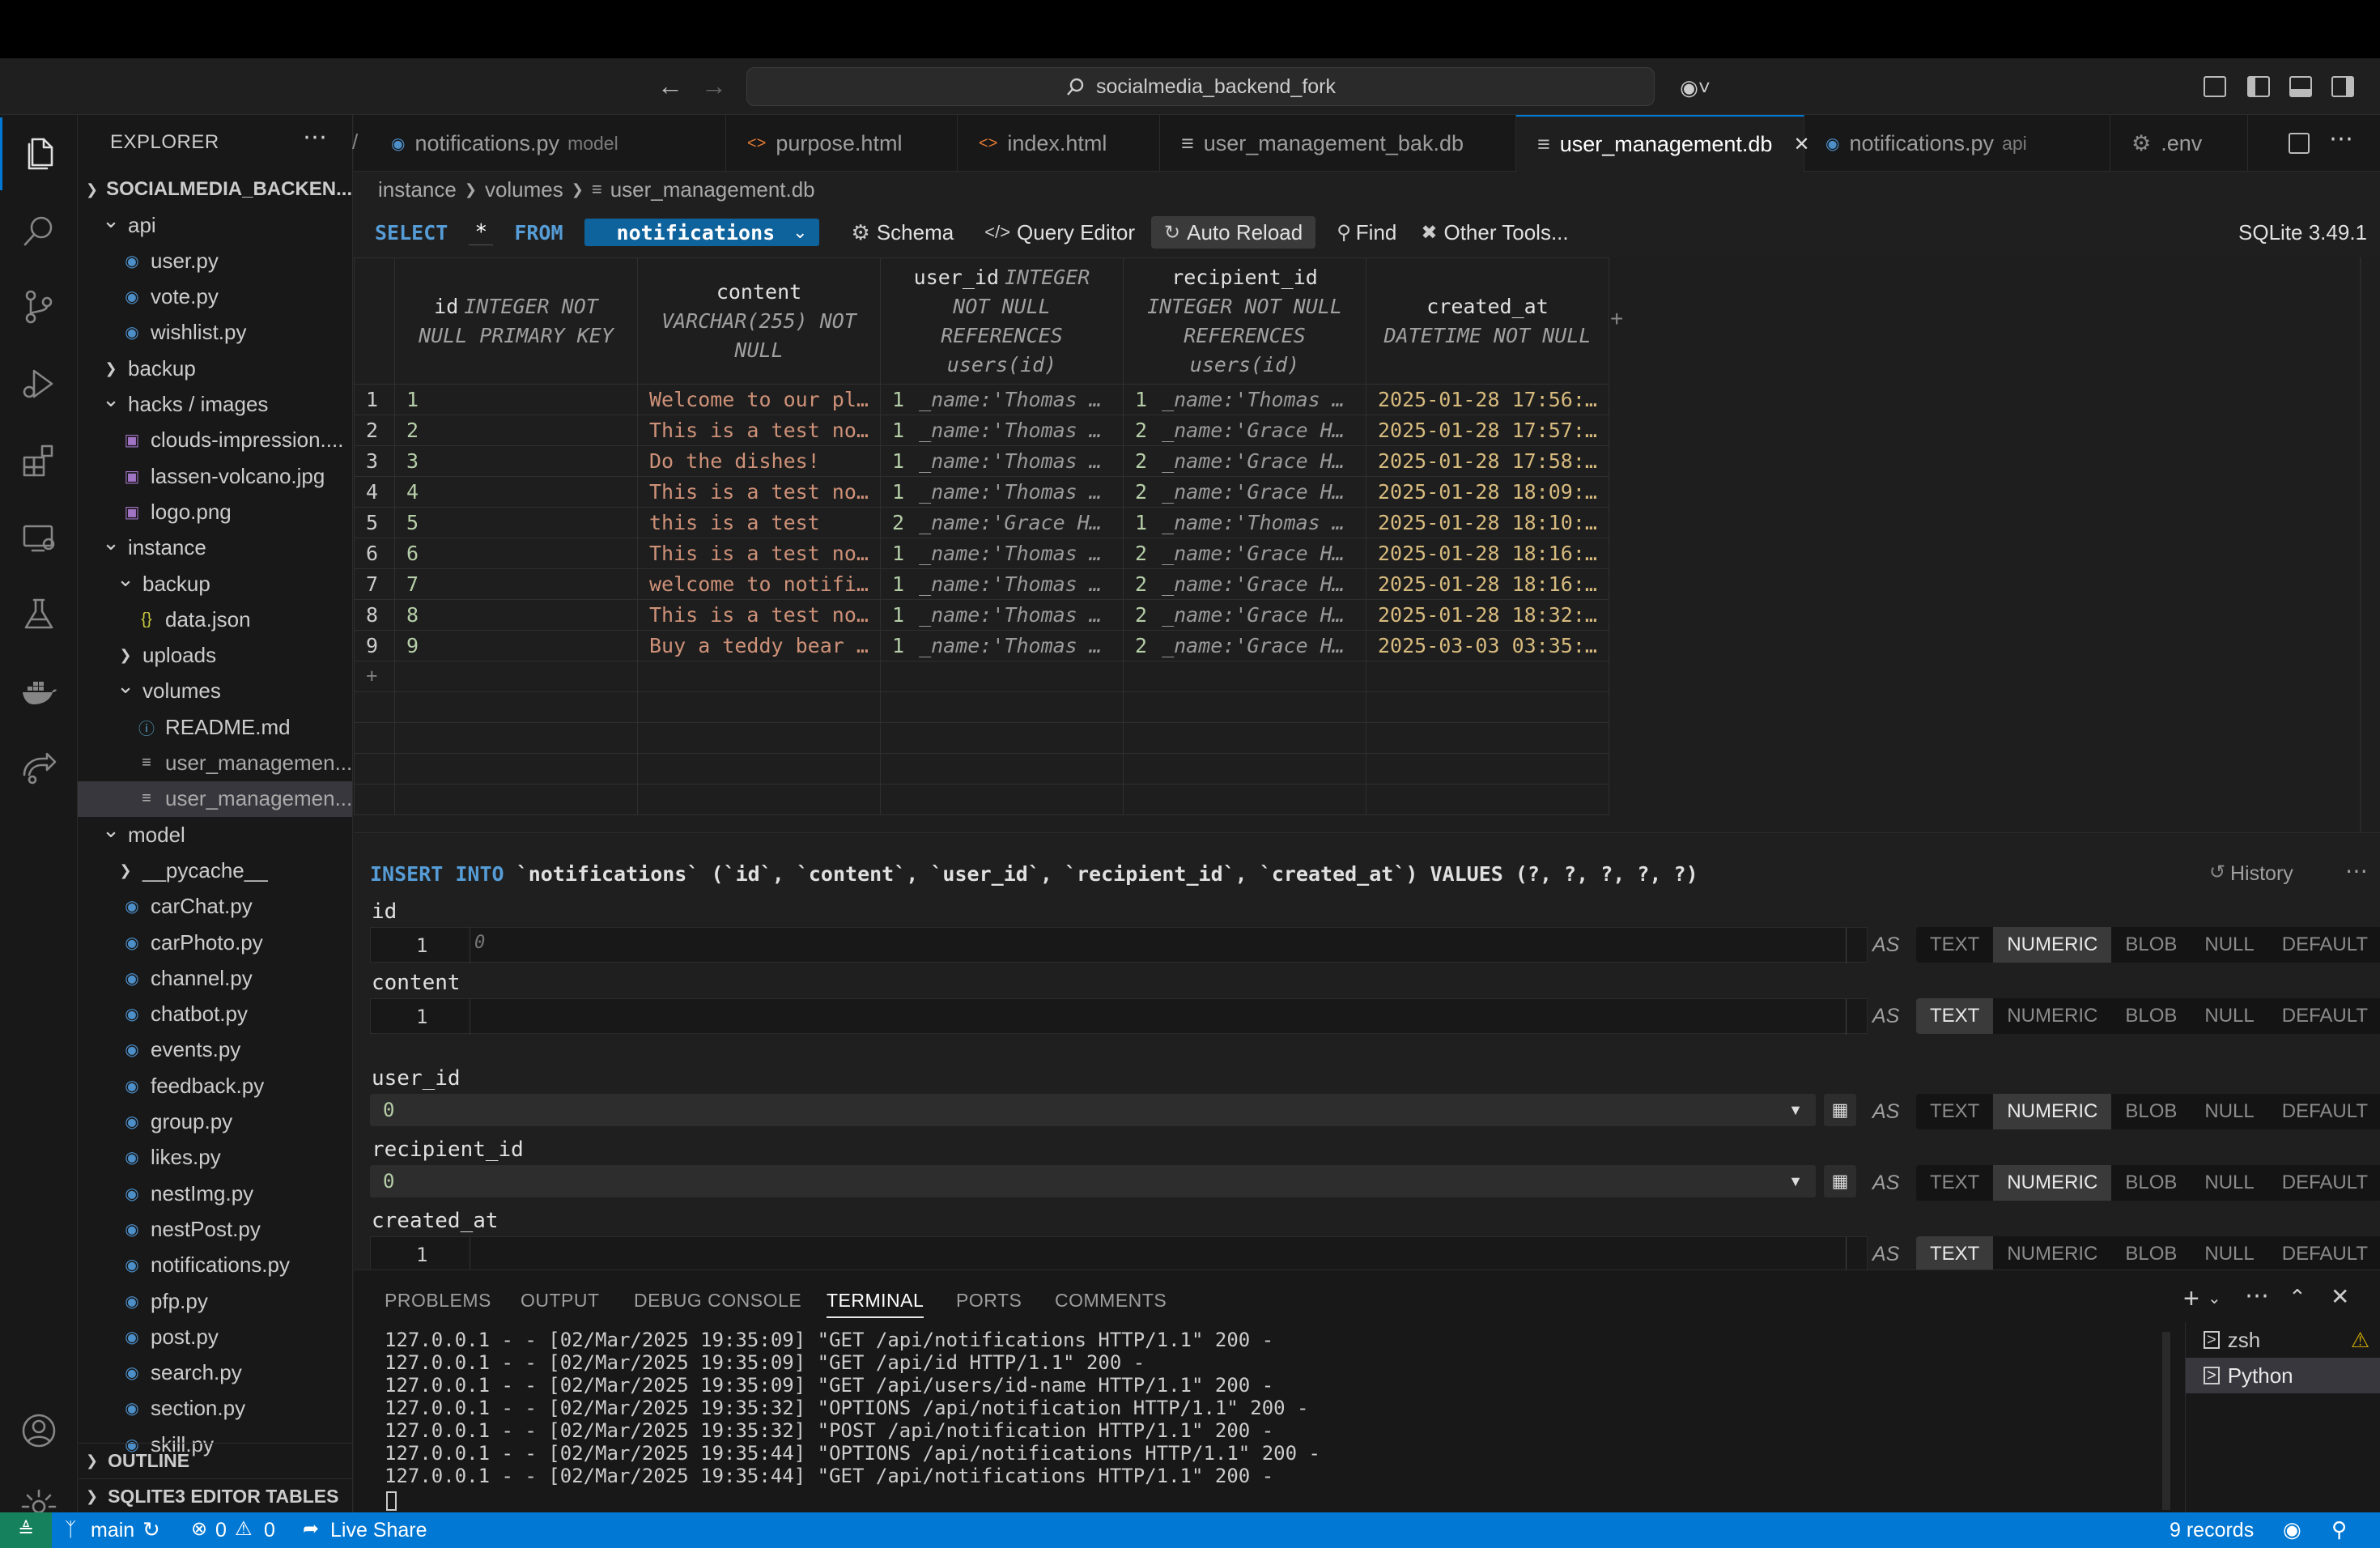 The image size is (2380, 1548). Describe the element at coordinates (1376, 233) in the screenshot. I see `find-button: Find` at that location.